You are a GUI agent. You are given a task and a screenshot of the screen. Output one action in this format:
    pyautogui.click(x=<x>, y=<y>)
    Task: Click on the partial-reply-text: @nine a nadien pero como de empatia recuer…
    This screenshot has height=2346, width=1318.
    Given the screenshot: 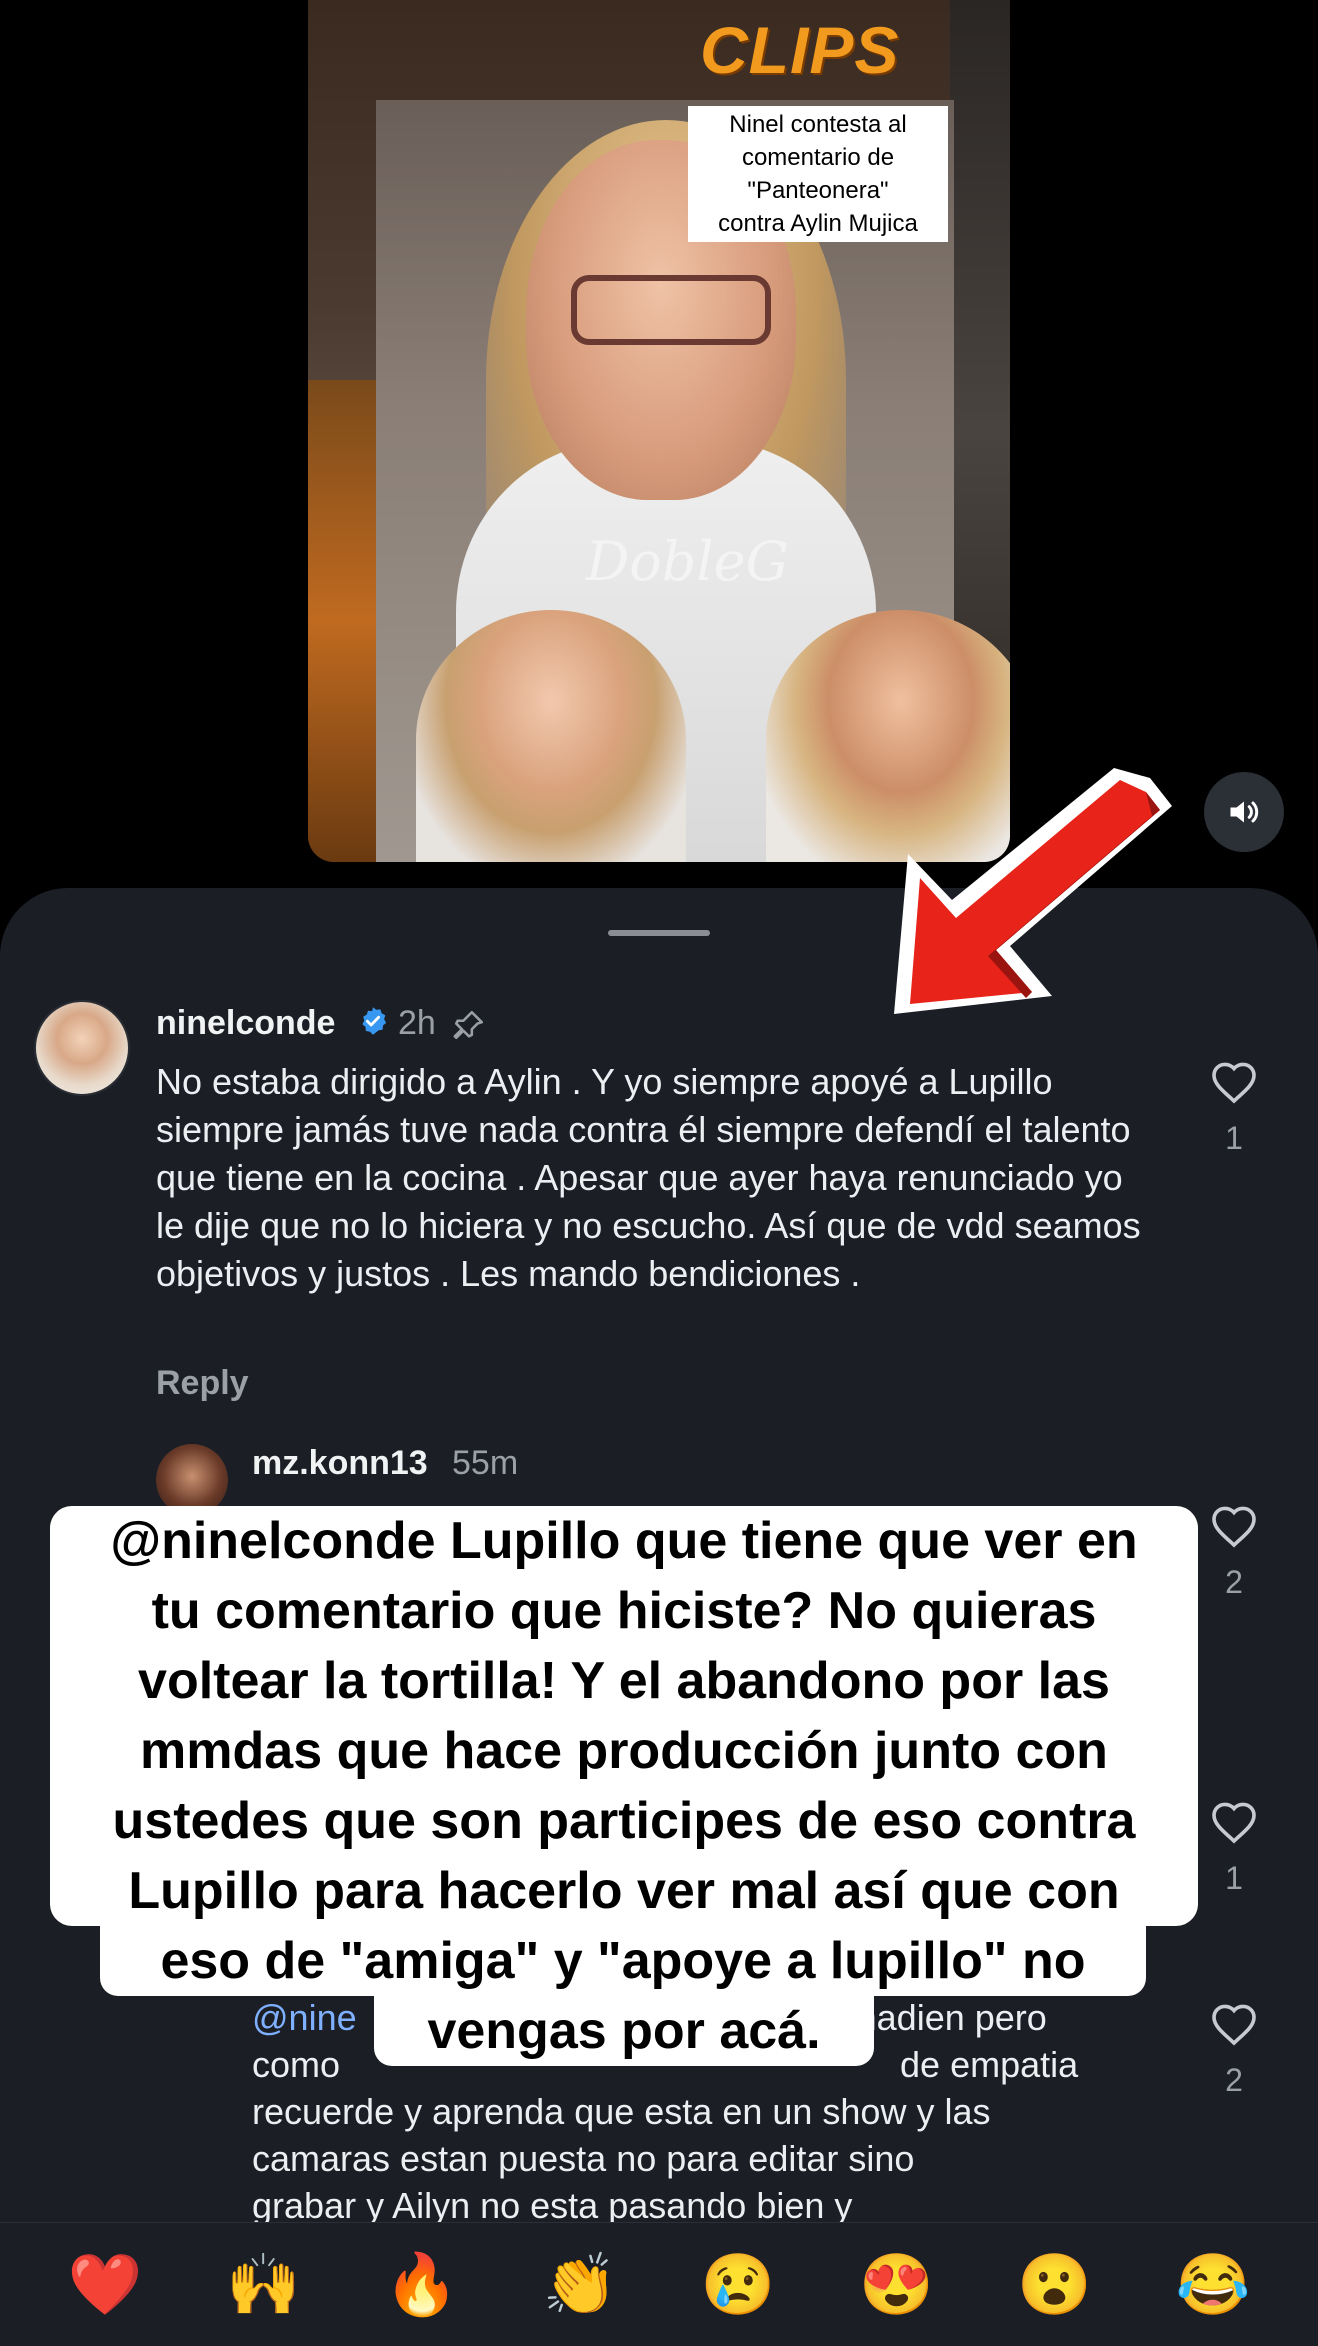 What is the action you would take?
    pyautogui.click(x=712, y=2111)
    